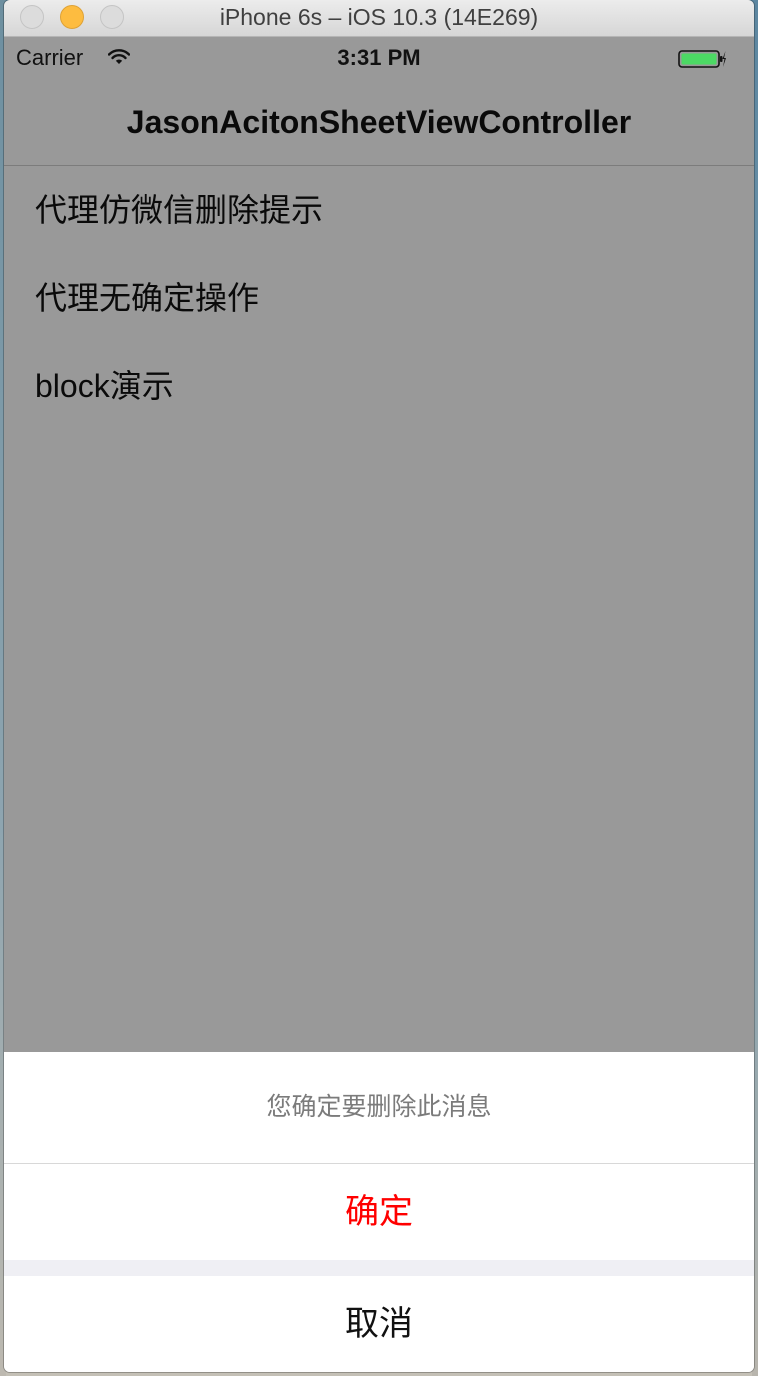 This screenshot has width=758, height=1376. I want to click on menu-item-no-confirm: 代理无确定操作, so click(379, 298).